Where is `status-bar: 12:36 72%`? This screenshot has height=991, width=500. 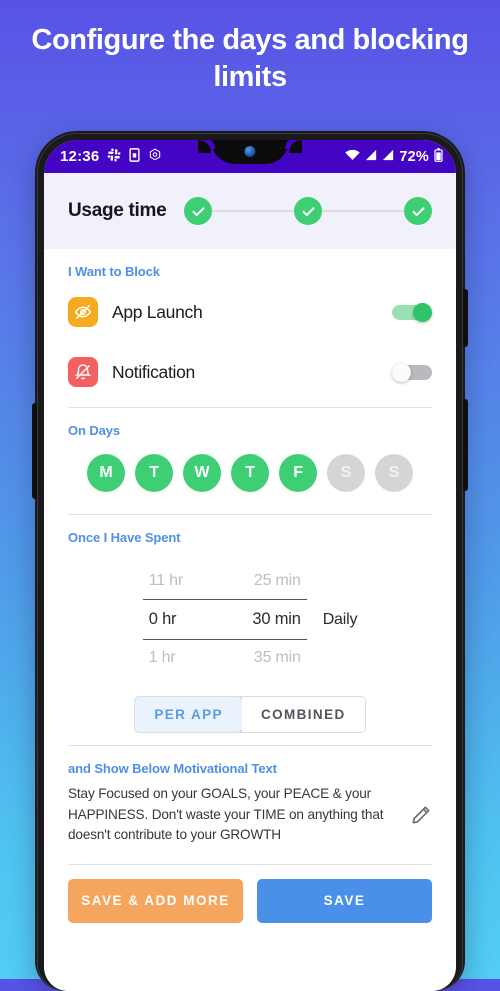
status-bar: 12:36 72% is located at coordinates (250, 156).